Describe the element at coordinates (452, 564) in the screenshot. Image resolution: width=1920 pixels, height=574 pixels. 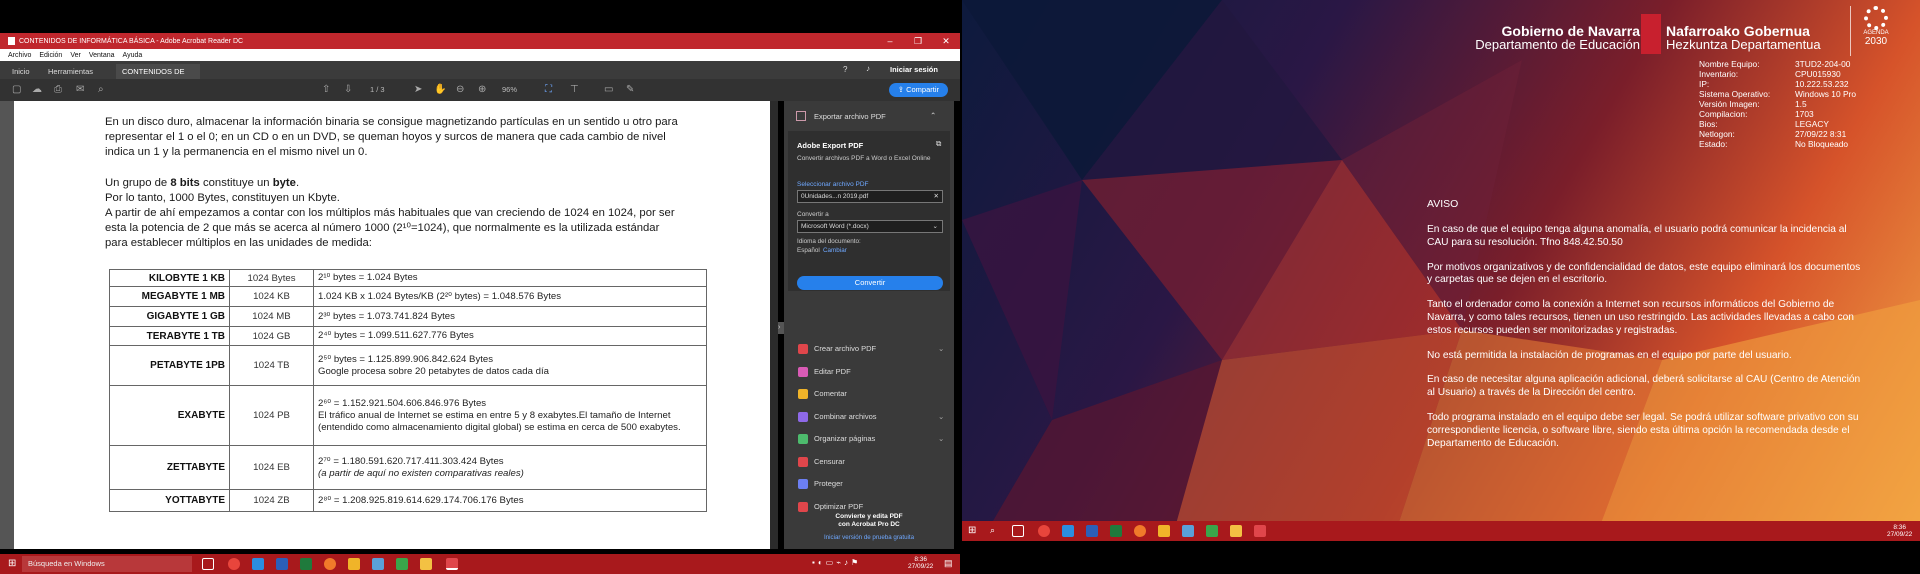
I see `acrobat-taskbar-icon` at that location.